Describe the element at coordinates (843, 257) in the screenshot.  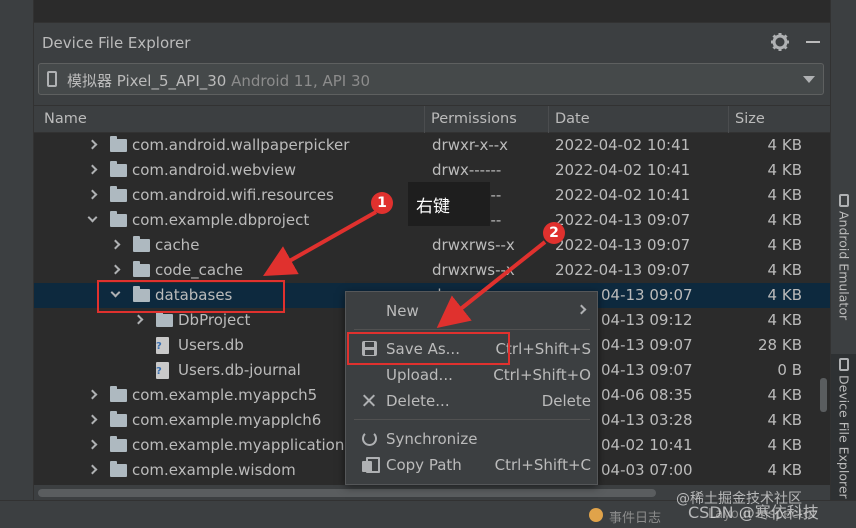
I see `tab-android-emulator: Android Emulator` at that location.